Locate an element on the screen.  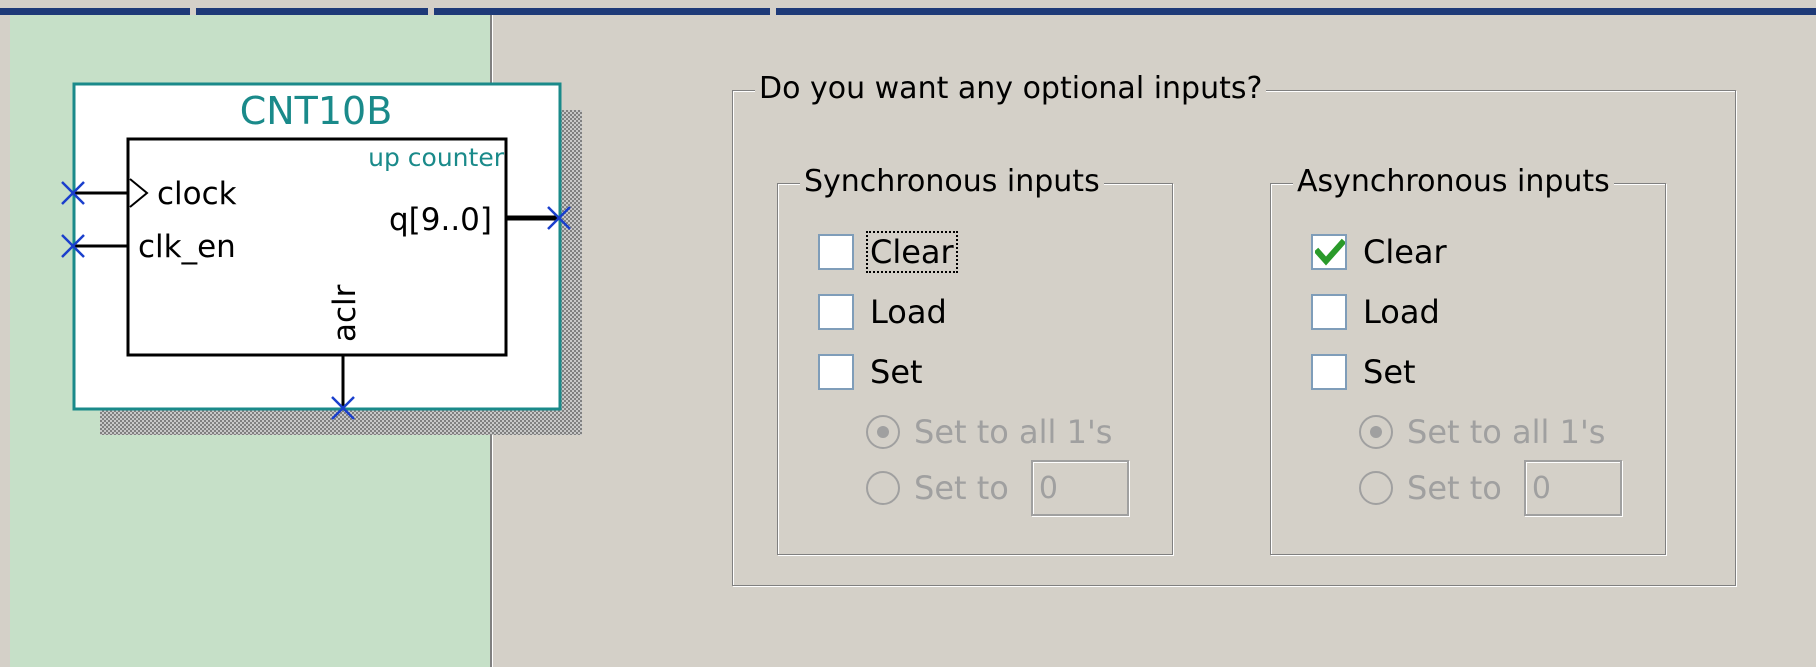
sync-set-to-value-input is located at coordinates (1079, 488).